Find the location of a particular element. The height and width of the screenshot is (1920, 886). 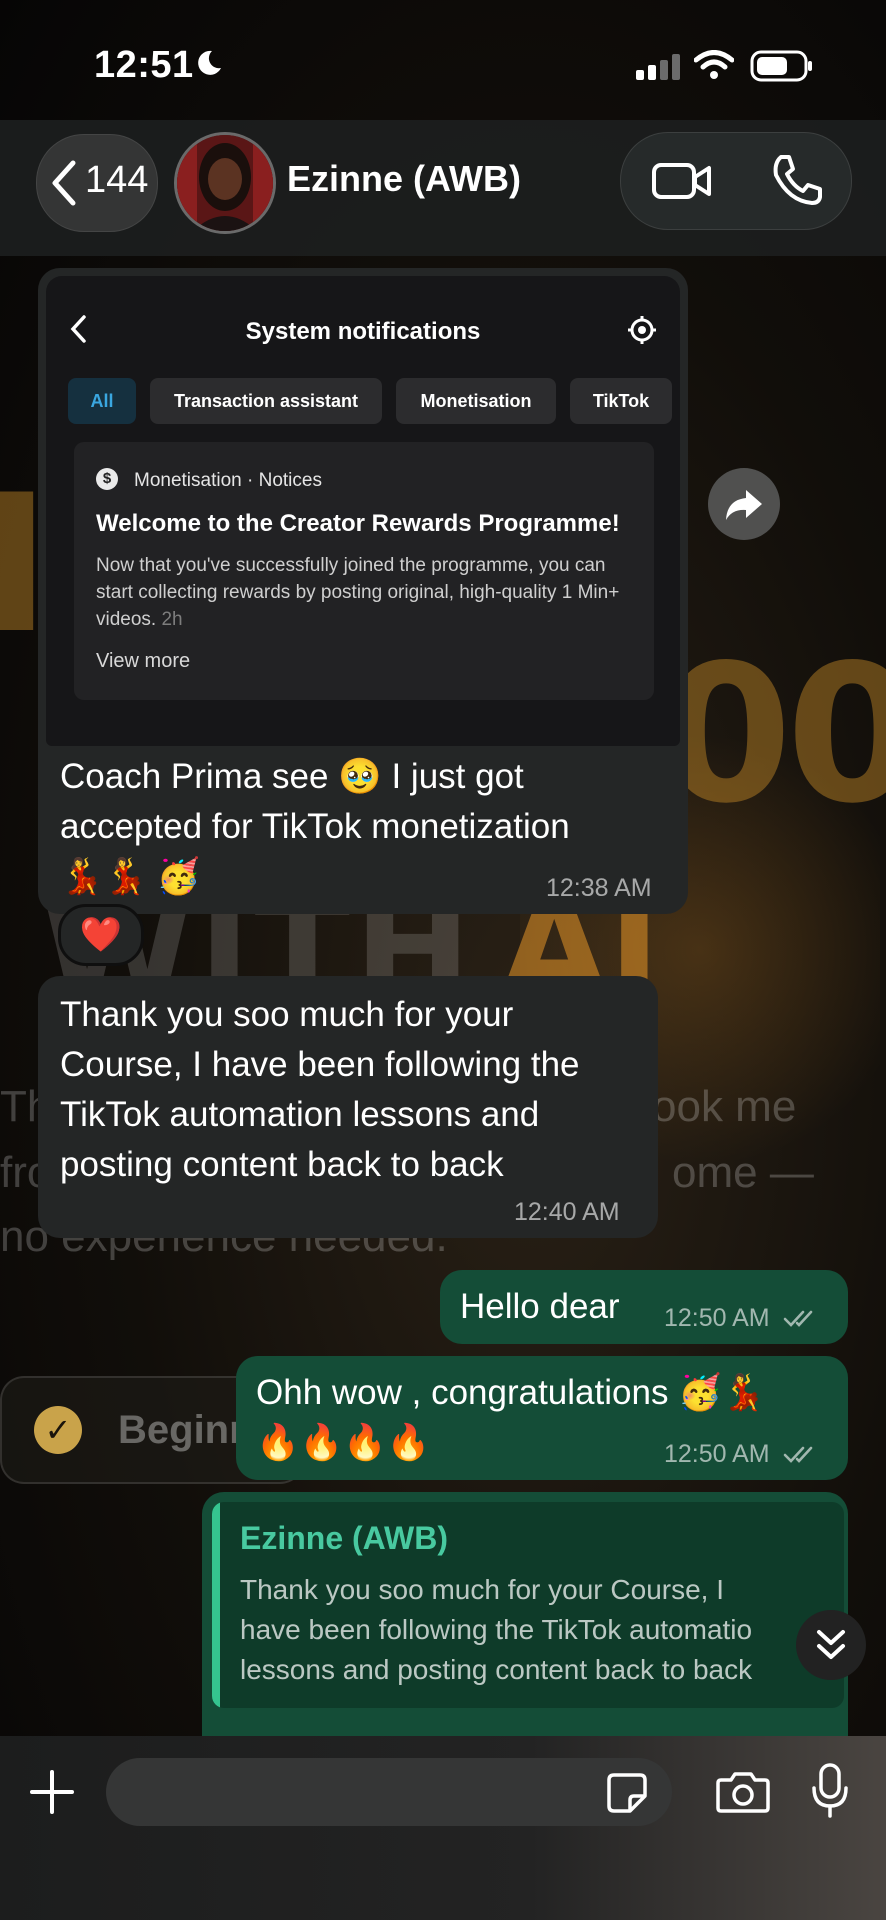

double-chevron-down-icon is located at coordinates (831, 1644).